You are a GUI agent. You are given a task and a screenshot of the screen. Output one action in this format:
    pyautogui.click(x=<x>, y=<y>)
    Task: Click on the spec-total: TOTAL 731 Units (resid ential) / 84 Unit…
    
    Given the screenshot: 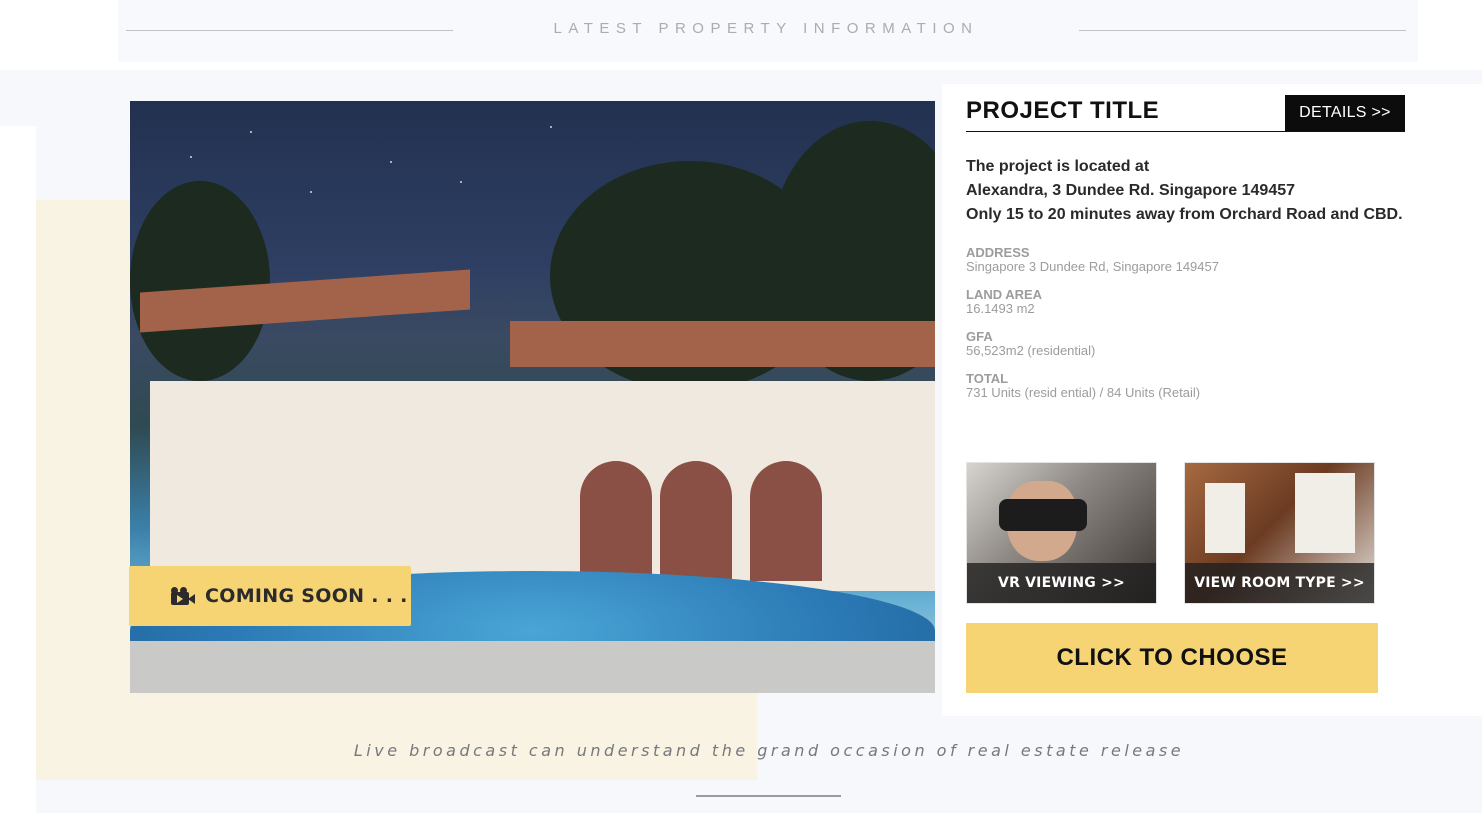 What is the action you would take?
    pyautogui.click(x=1083, y=386)
    